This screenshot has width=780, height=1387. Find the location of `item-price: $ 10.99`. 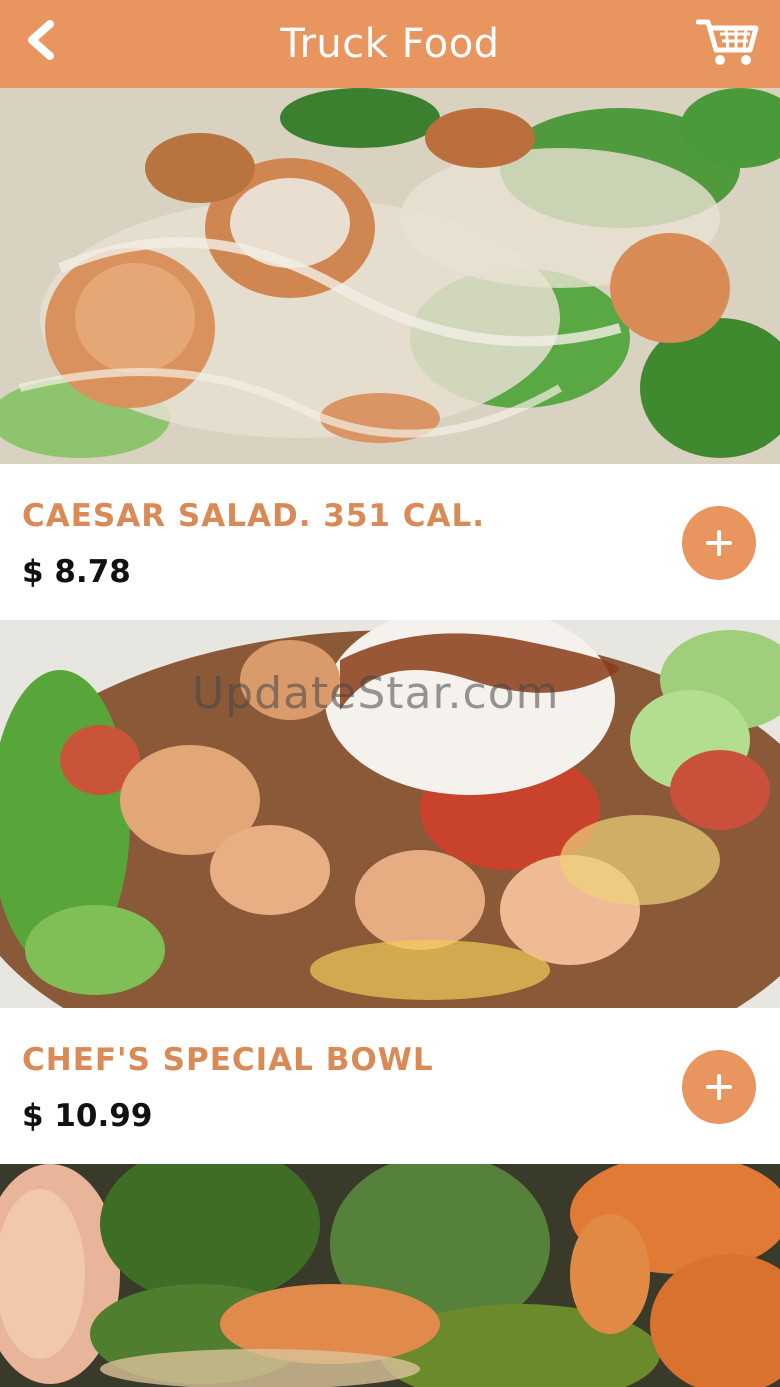

item-price: $ 10.99 is located at coordinates (87, 1116).